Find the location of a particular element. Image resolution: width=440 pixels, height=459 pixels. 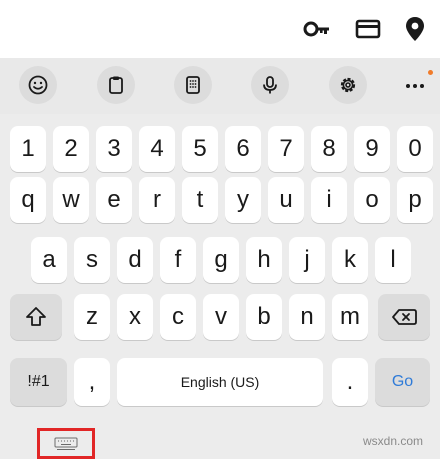

key-c: c is located at coordinates (178, 317).